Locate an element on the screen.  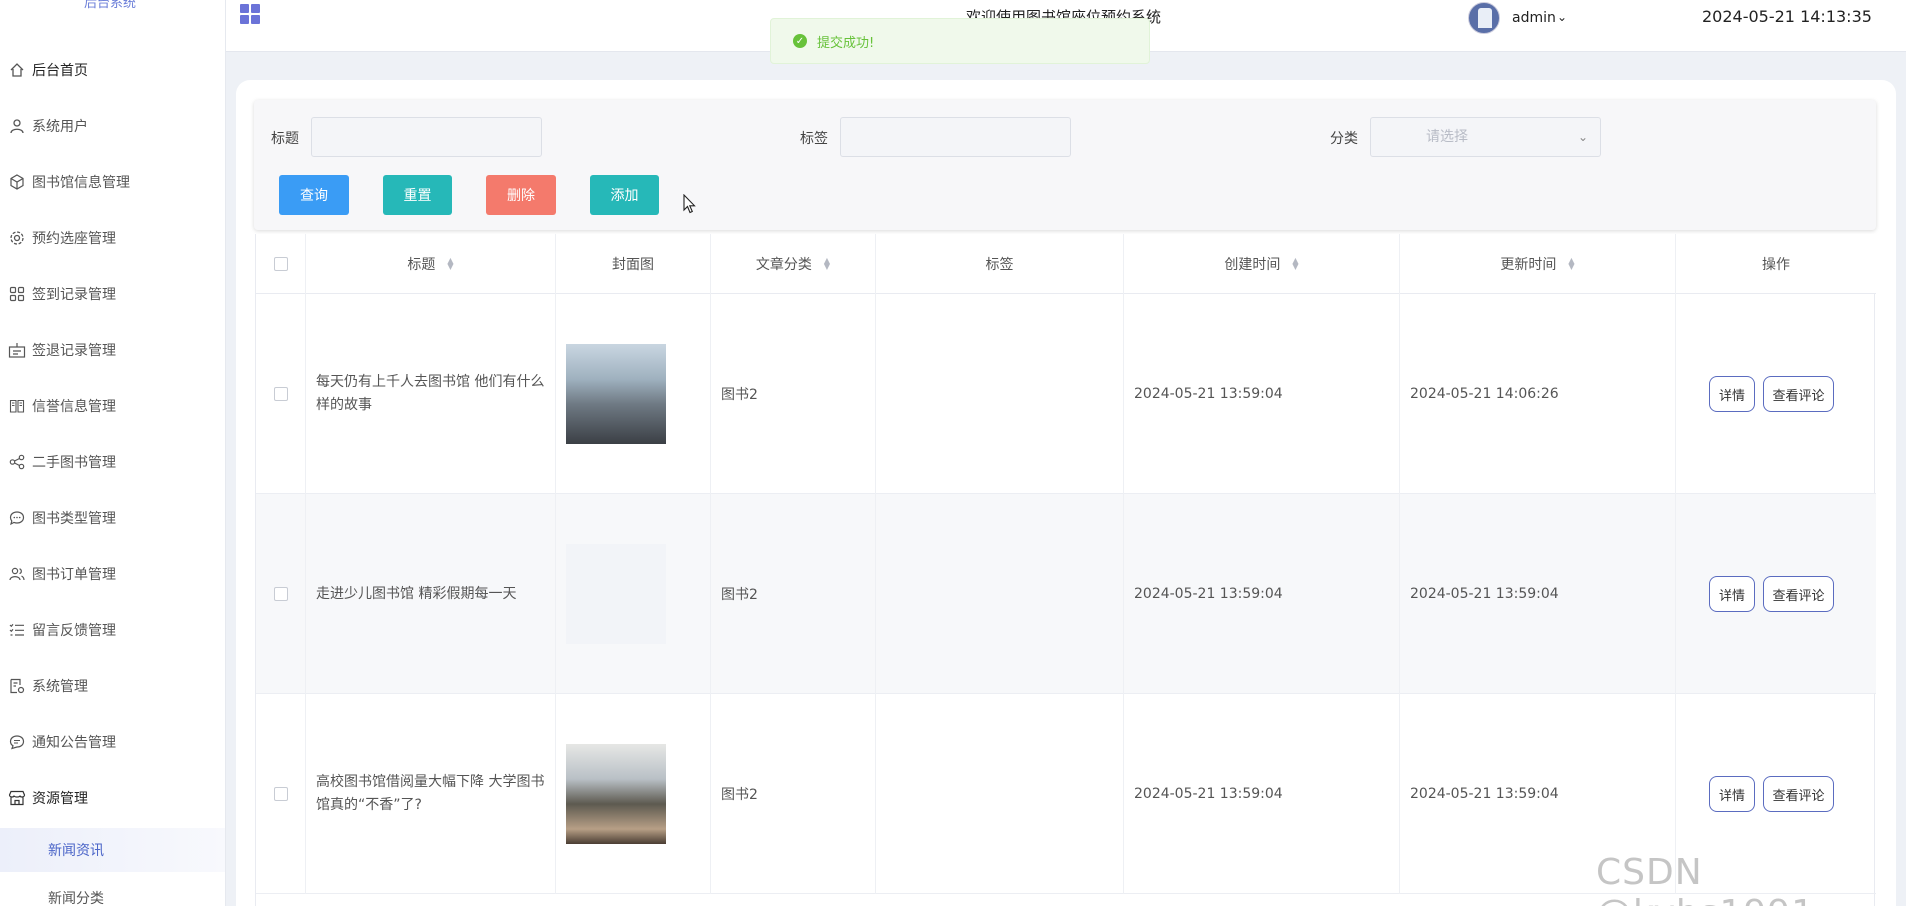
column-actions: 操作 is located at coordinates (1776, 264).